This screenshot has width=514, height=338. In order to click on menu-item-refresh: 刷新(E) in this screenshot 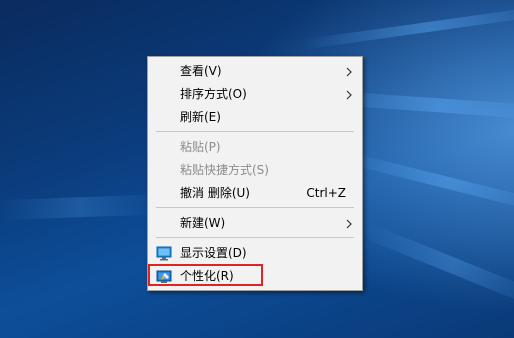, I will do `click(255, 117)`.